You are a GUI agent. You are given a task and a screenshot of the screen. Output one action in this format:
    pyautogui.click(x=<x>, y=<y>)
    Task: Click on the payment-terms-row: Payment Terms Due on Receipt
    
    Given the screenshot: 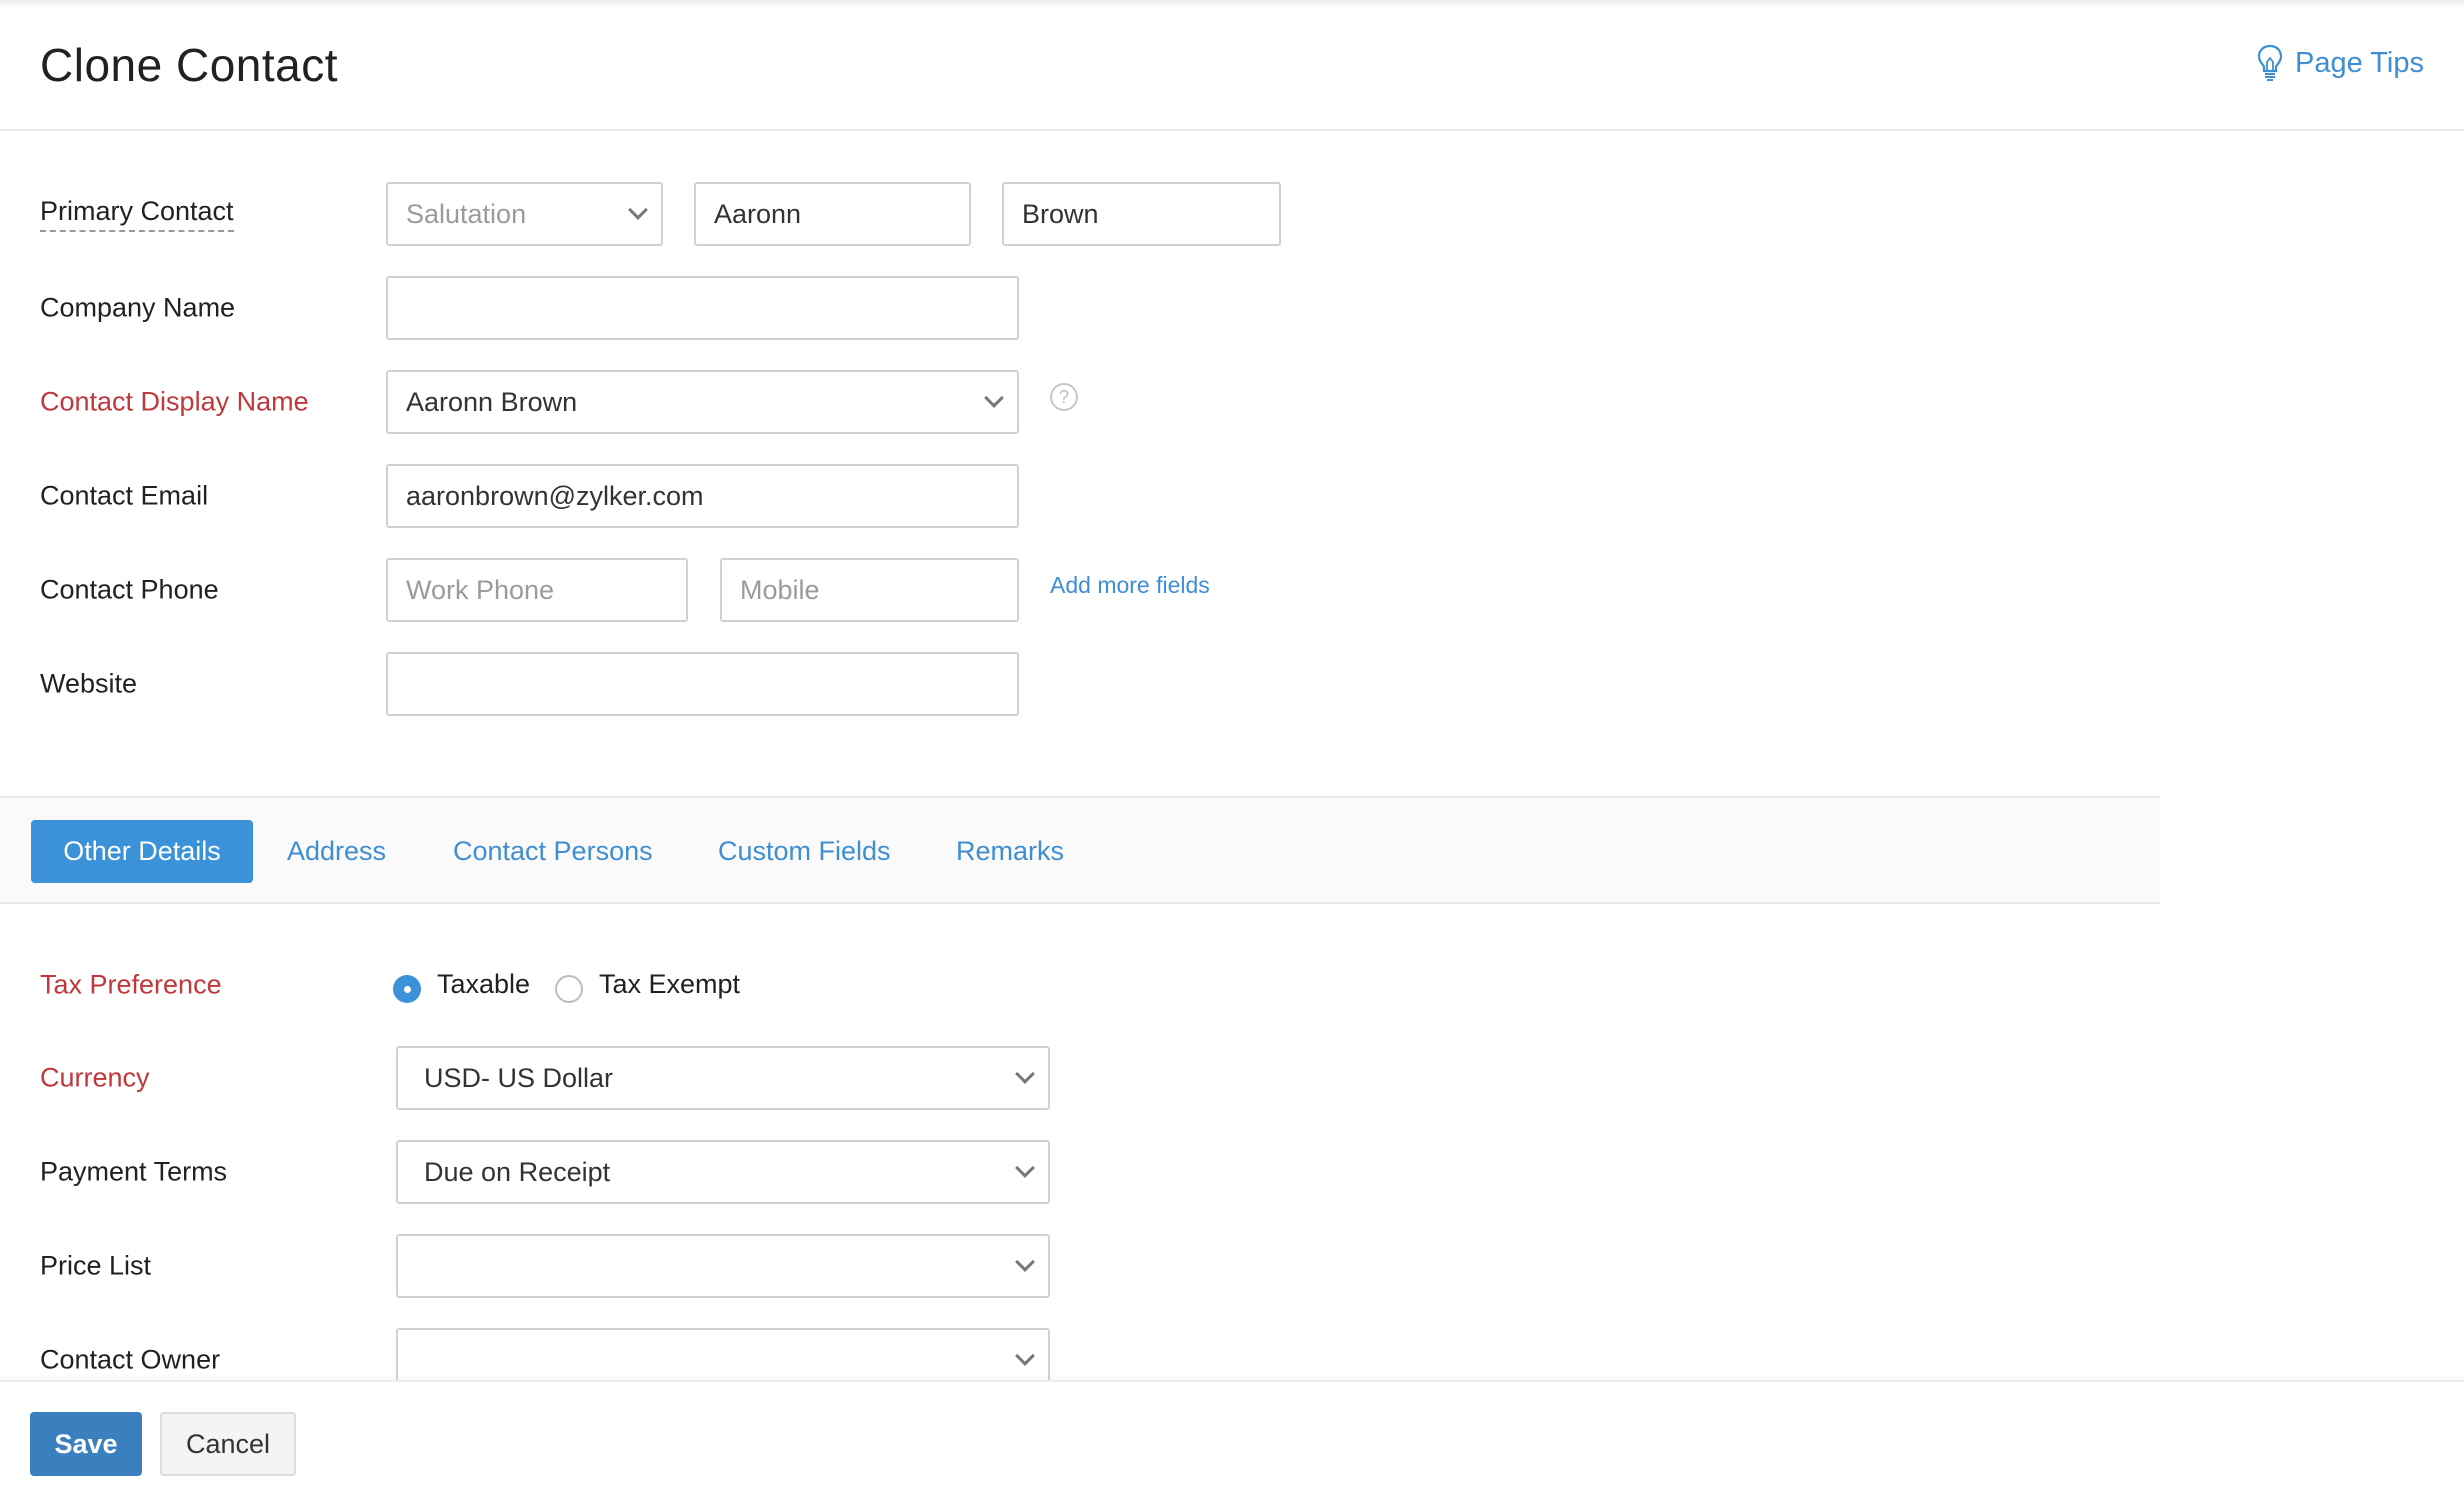 What is the action you would take?
    pyautogui.click(x=1232, y=1172)
    